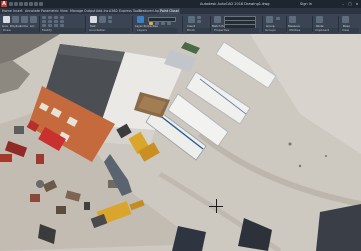 This screenshot has height=251, width=361. What do you see at coordinates (198, 30) in the screenshot?
I see `panel-block: Block` at bounding box center [198, 30].